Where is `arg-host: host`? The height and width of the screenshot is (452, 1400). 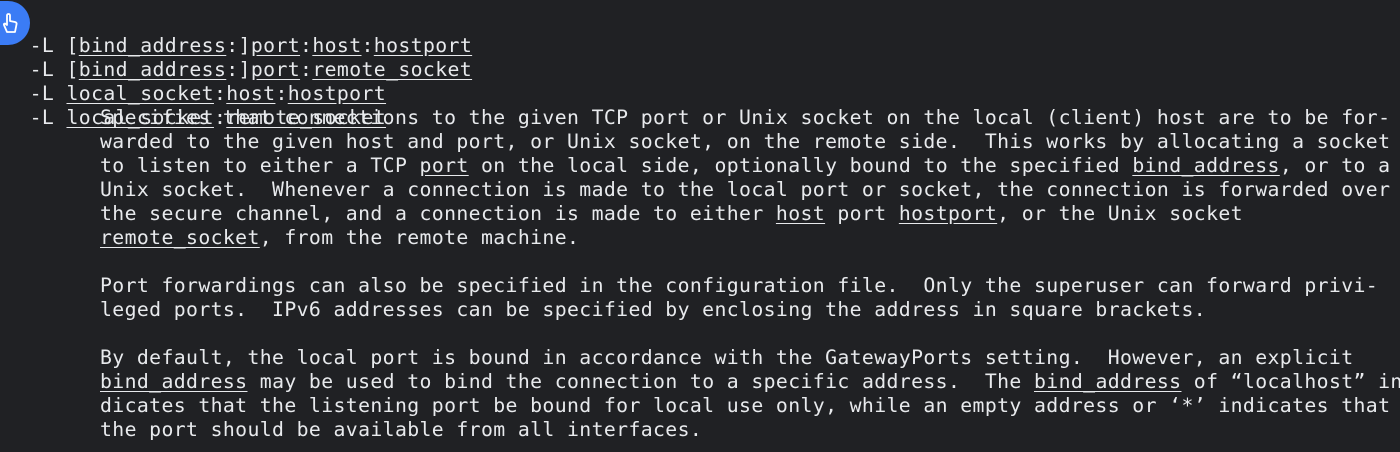
arg-host: host is located at coordinates (800, 213).